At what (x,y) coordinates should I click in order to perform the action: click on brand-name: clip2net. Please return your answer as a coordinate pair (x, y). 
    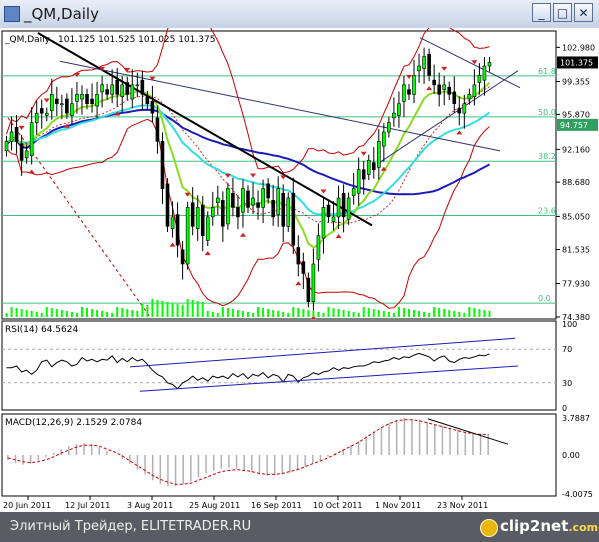
    Looking at the image, I should click on (534, 526).